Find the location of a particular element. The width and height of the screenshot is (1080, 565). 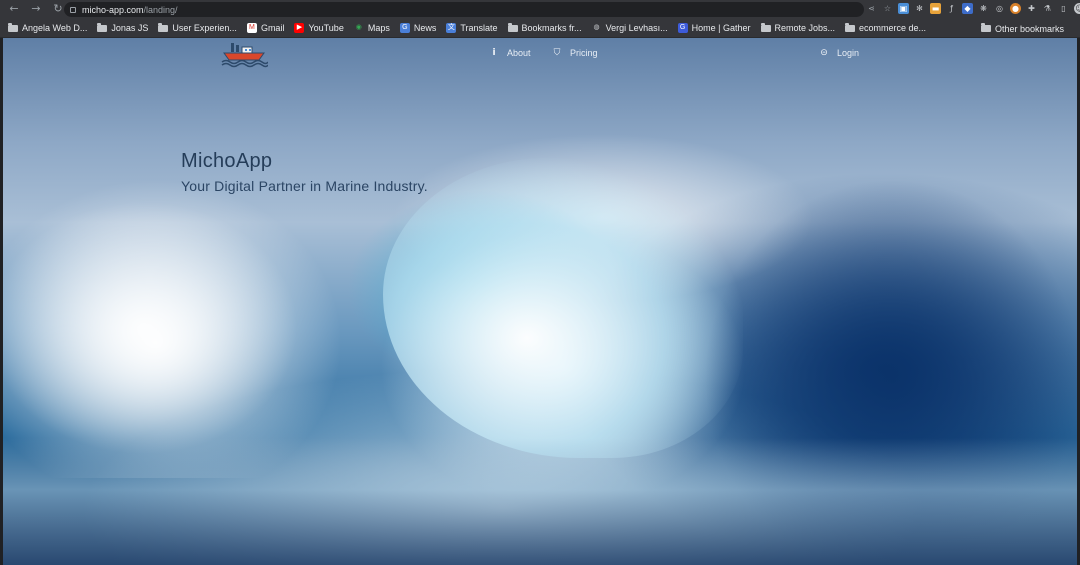

gmail-icon: M is located at coordinates (251, 28).